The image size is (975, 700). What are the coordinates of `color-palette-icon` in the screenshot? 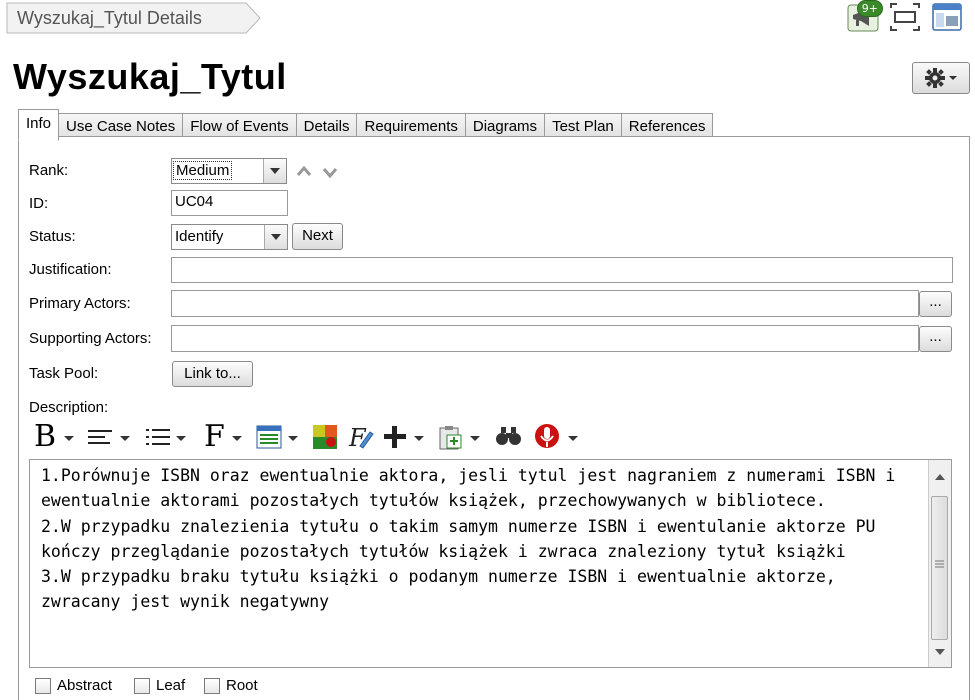 It's located at (325, 437).